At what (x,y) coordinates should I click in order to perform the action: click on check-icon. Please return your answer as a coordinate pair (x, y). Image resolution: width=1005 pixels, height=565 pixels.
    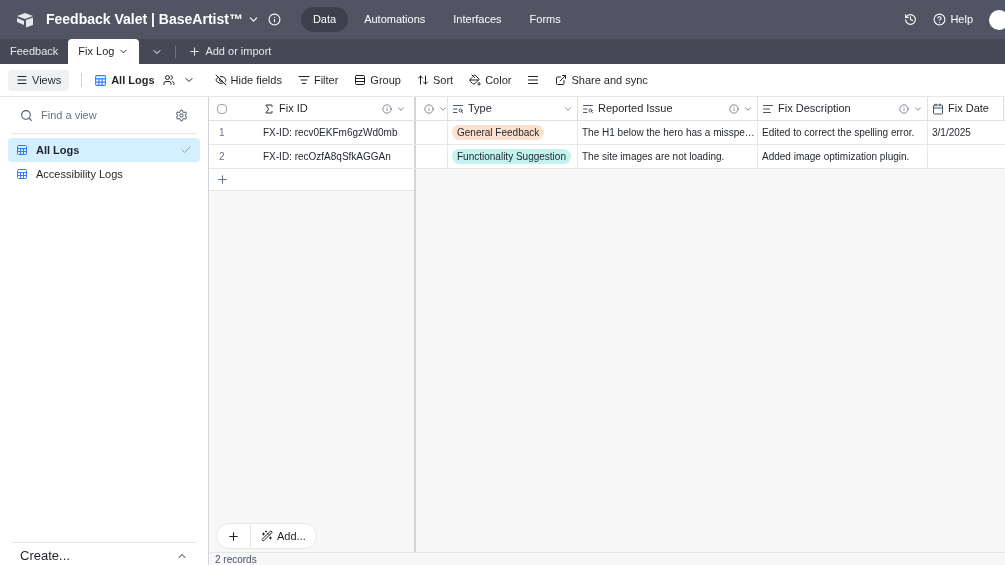
    Looking at the image, I should click on (186, 150).